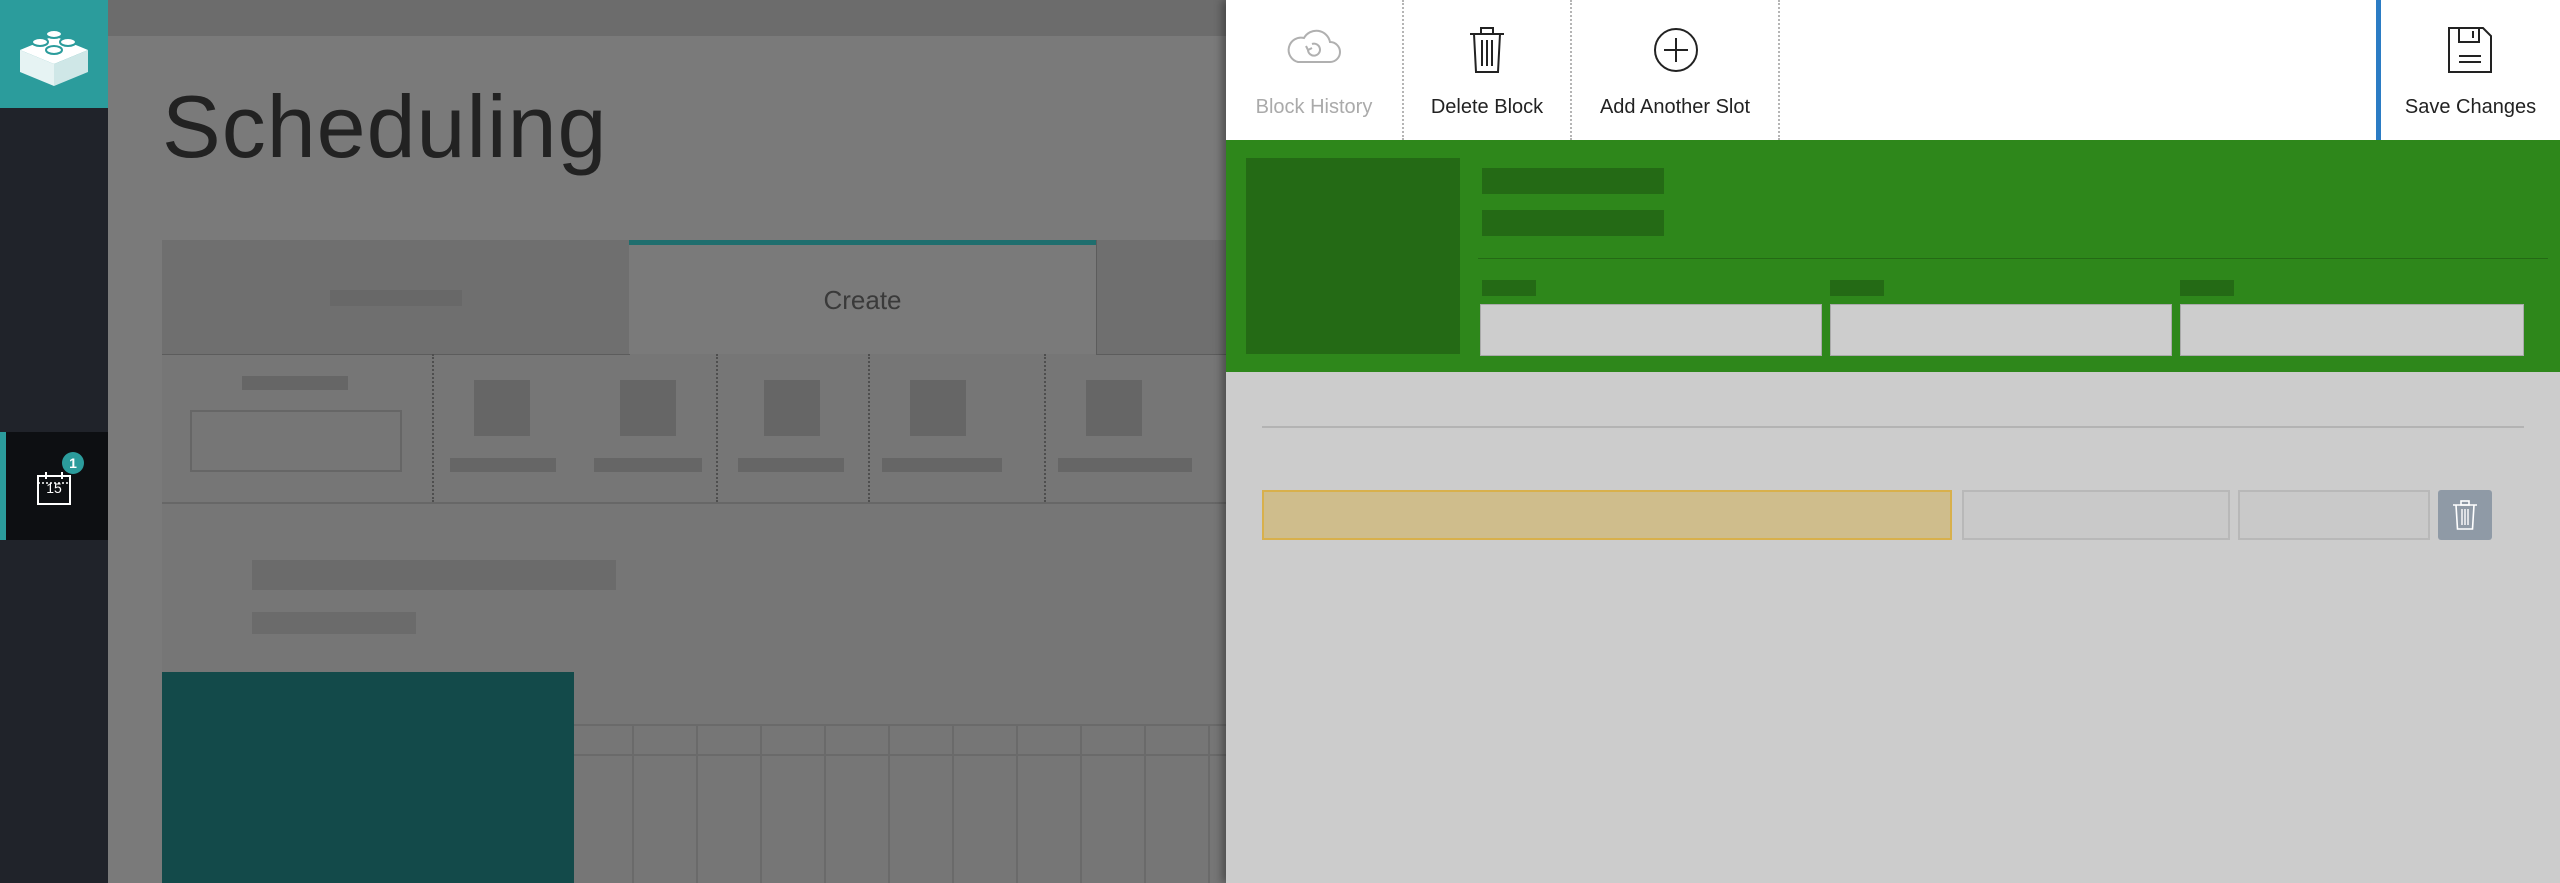 The width and height of the screenshot is (2560, 883). Describe the element at coordinates (1573, 181) in the screenshot. I see `block-title-placeholder` at that location.